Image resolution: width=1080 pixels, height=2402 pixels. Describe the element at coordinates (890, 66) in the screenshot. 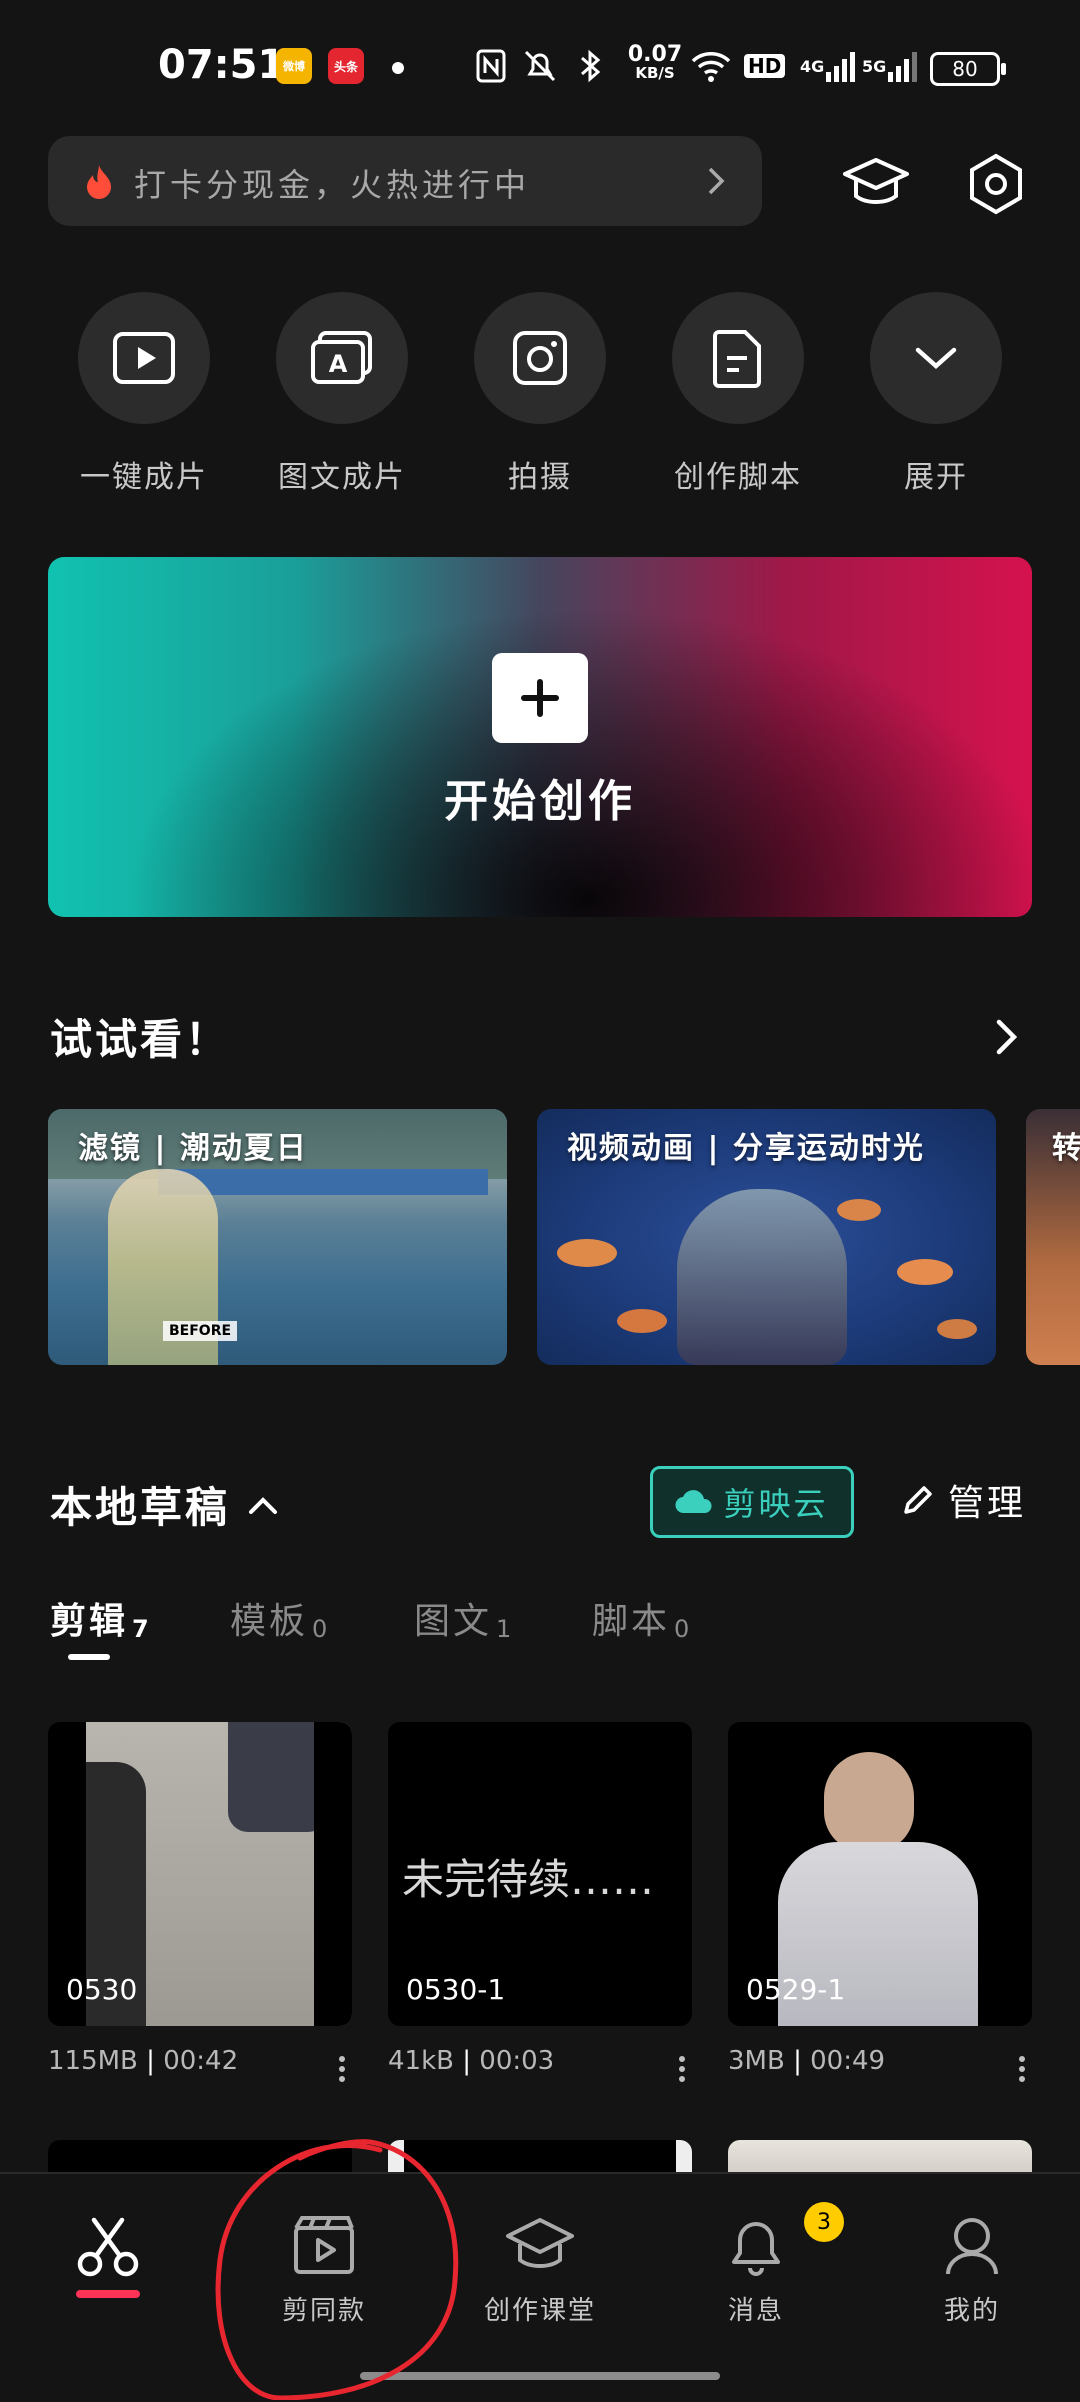

I see `signal-5g-icon: 5G` at that location.